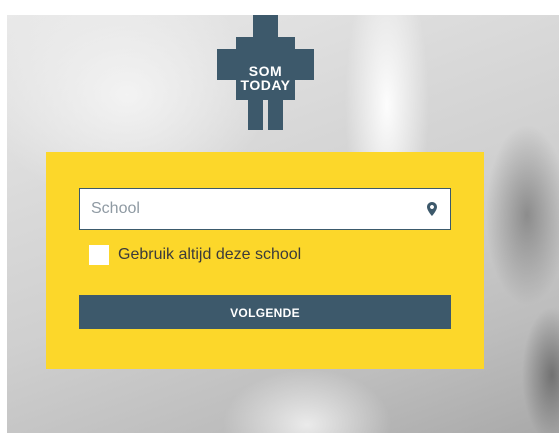 Image resolution: width=559 pixels, height=433 pixels. What do you see at coordinates (265, 312) in the screenshot?
I see `next-button: VOLGENDE` at bounding box center [265, 312].